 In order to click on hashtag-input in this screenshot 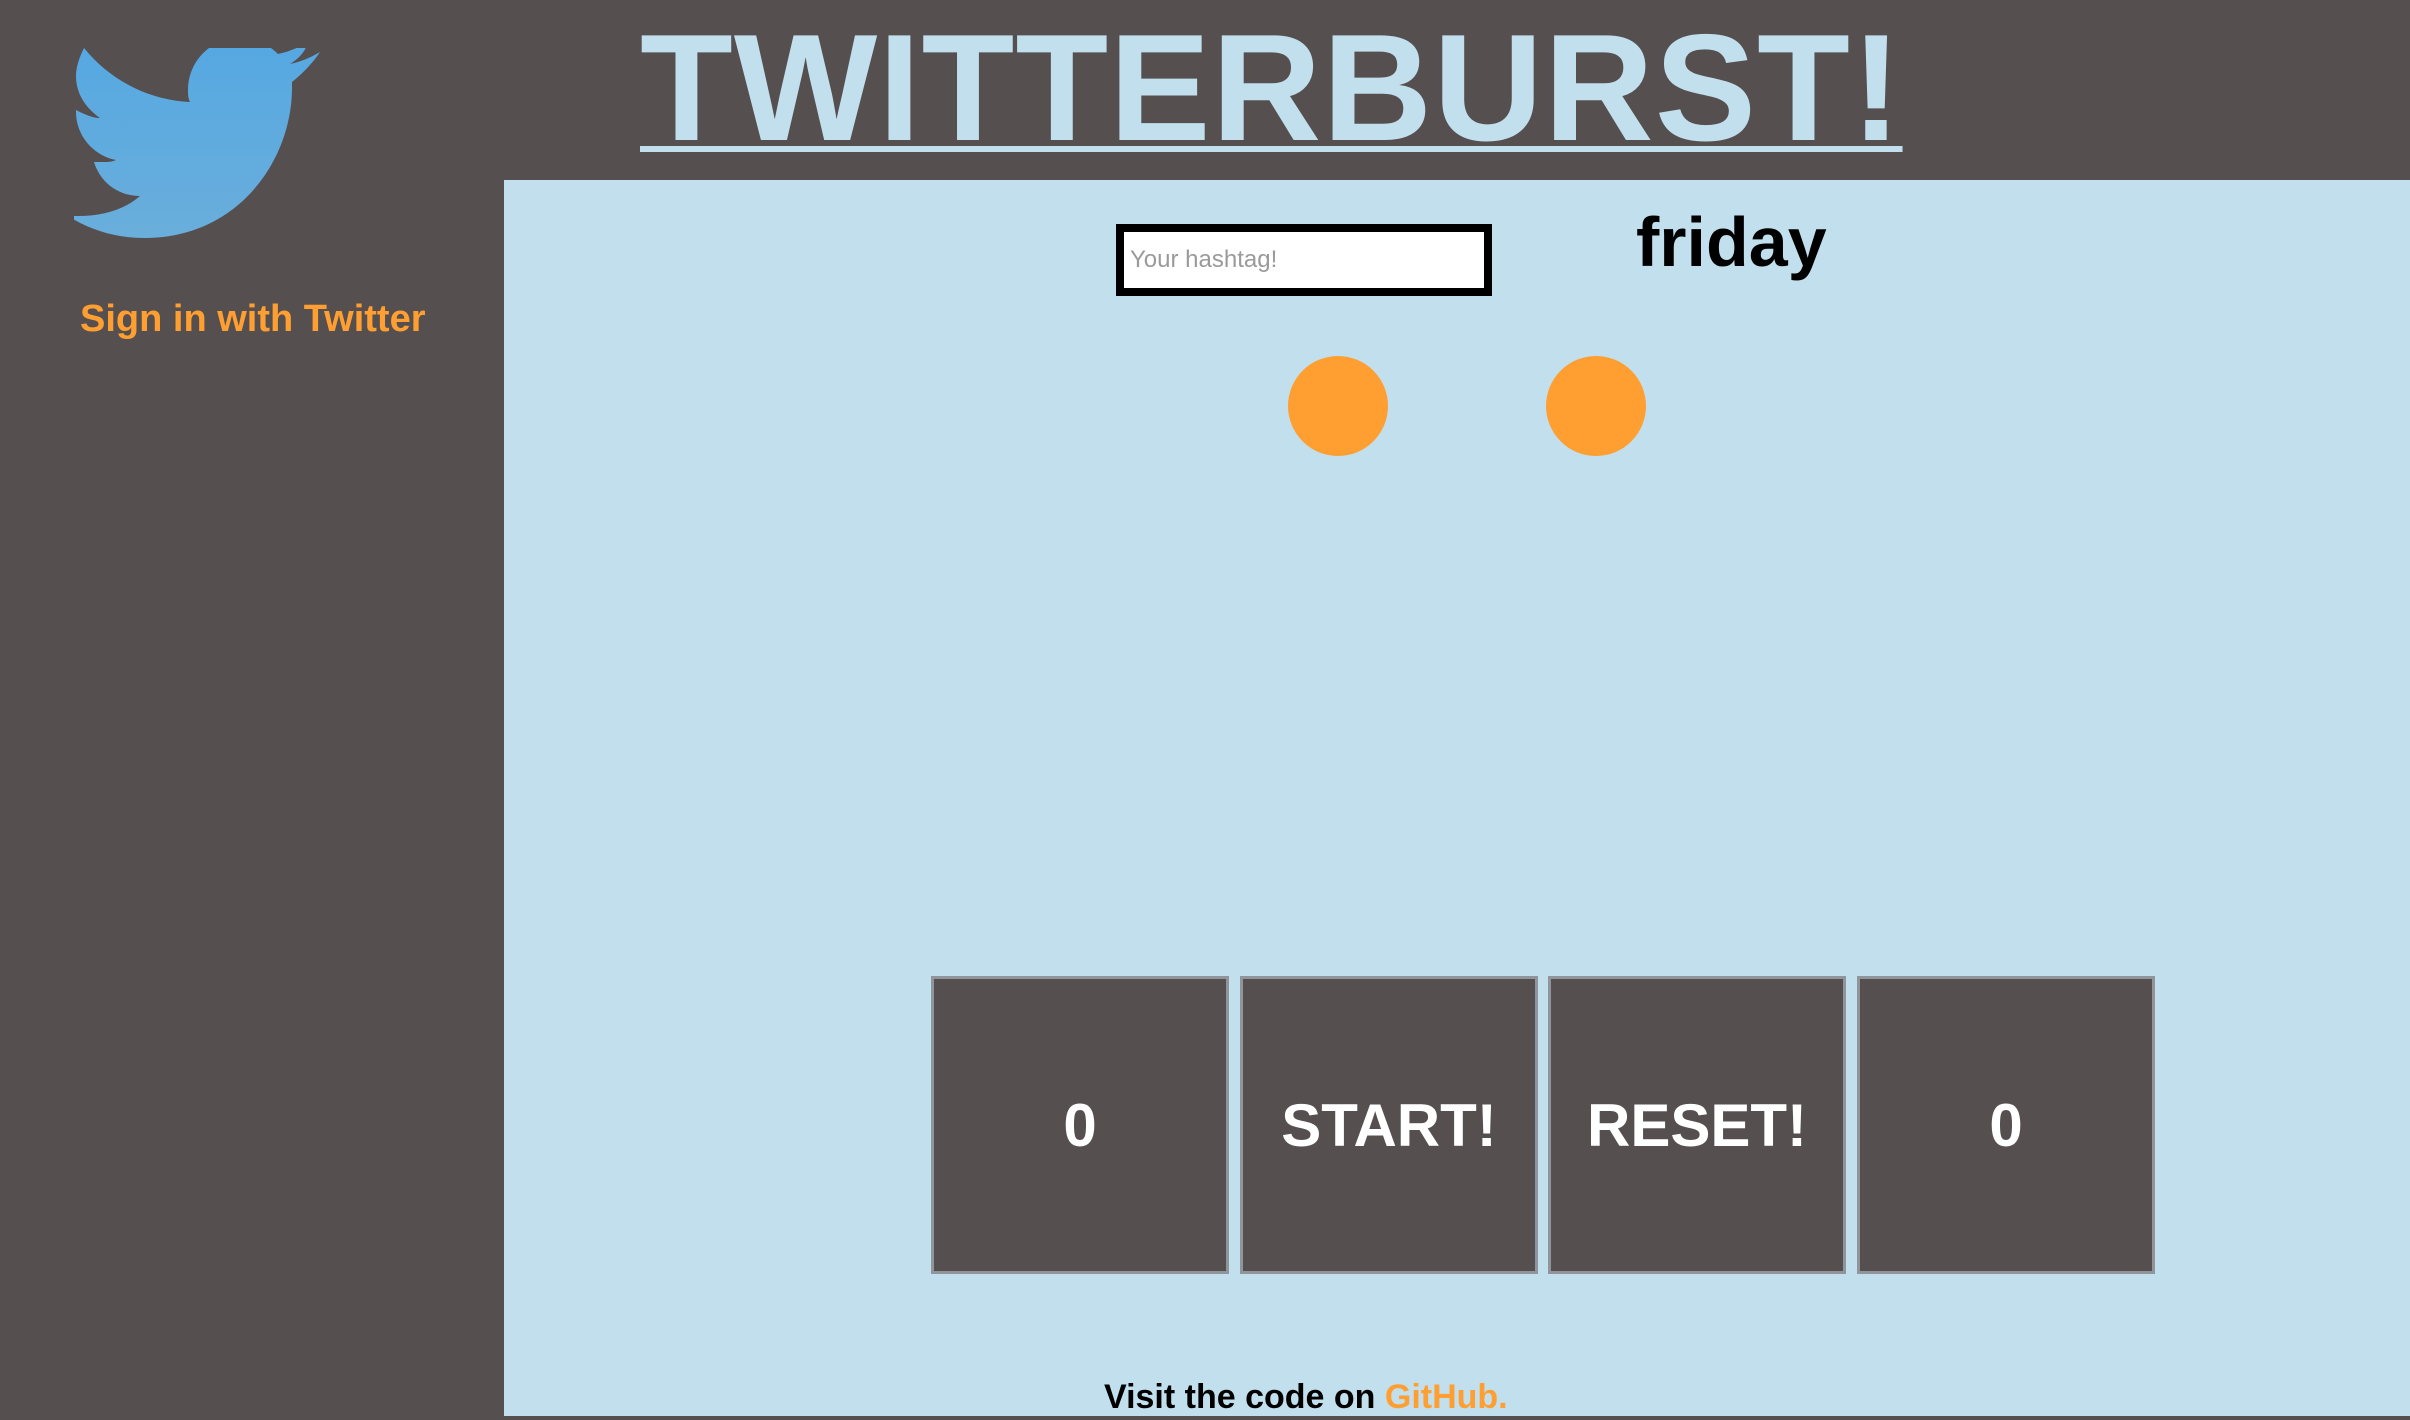, I will do `click(1304, 260)`.